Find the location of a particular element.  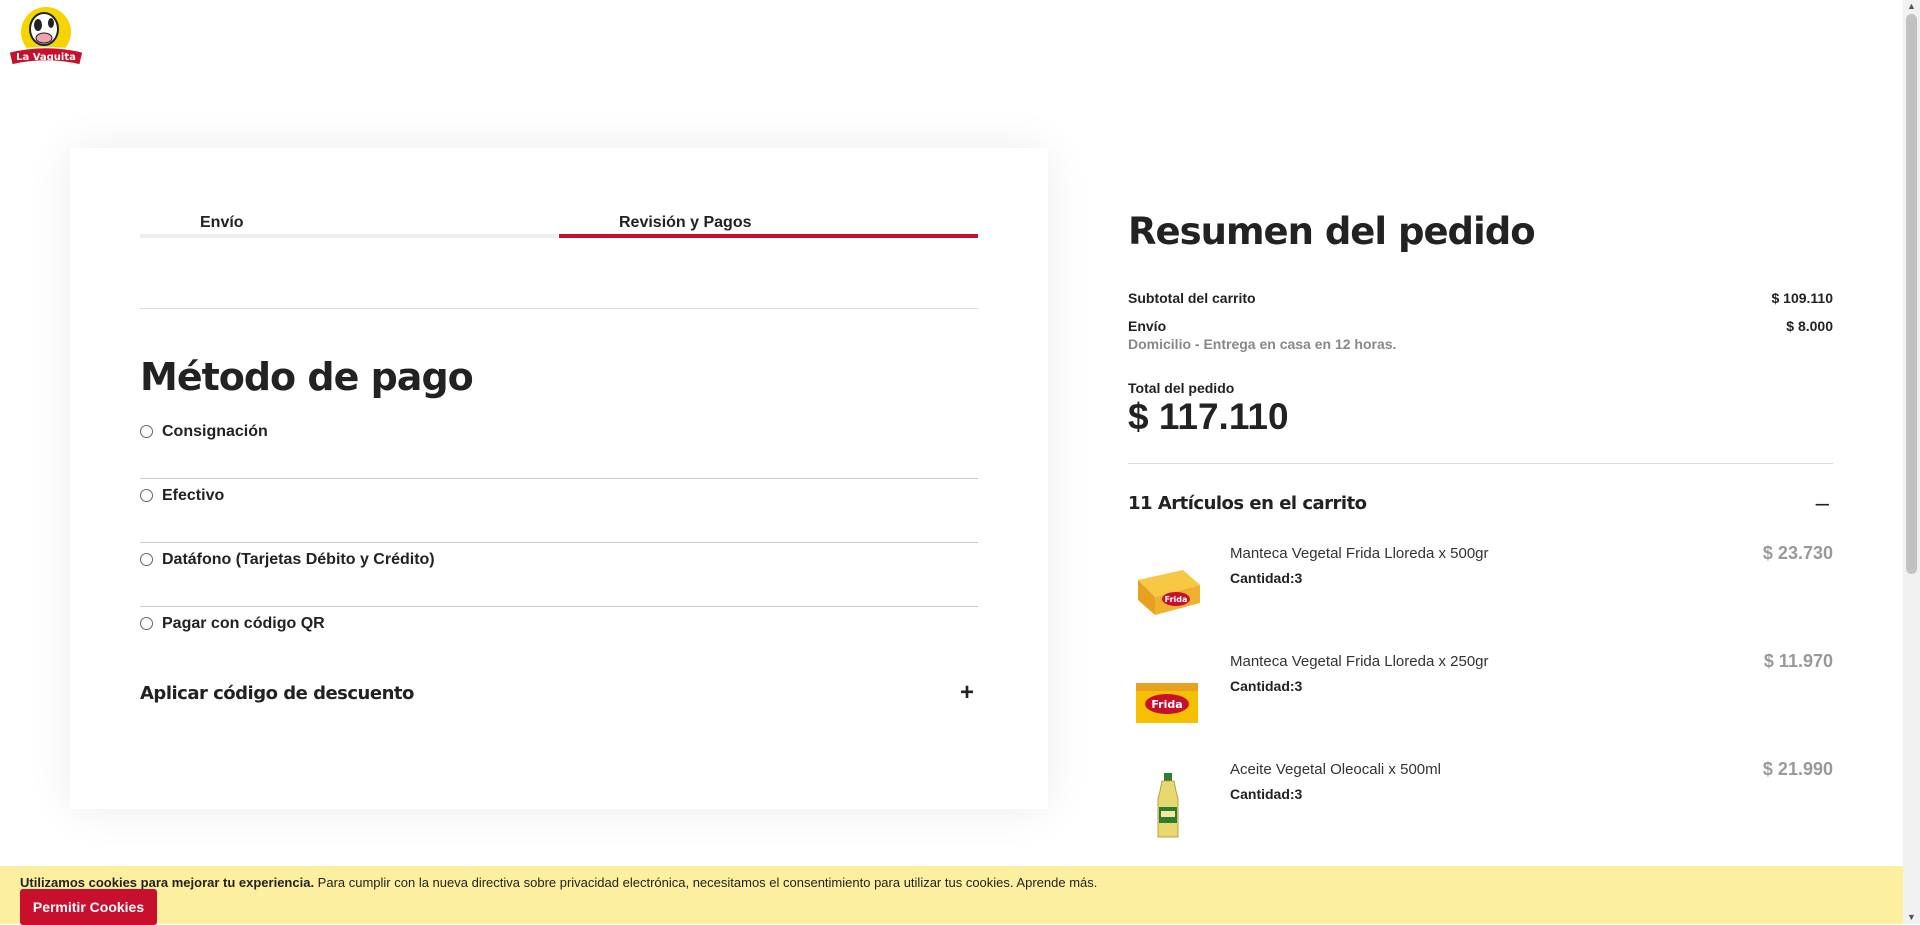

total-value: $ 117.110 is located at coordinates (1208, 416).